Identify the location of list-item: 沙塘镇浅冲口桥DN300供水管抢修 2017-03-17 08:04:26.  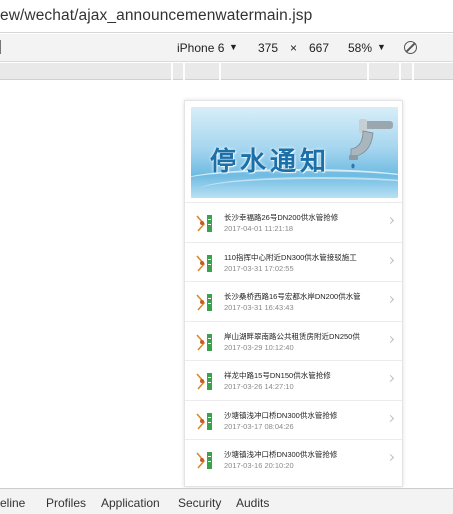
(293, 419).